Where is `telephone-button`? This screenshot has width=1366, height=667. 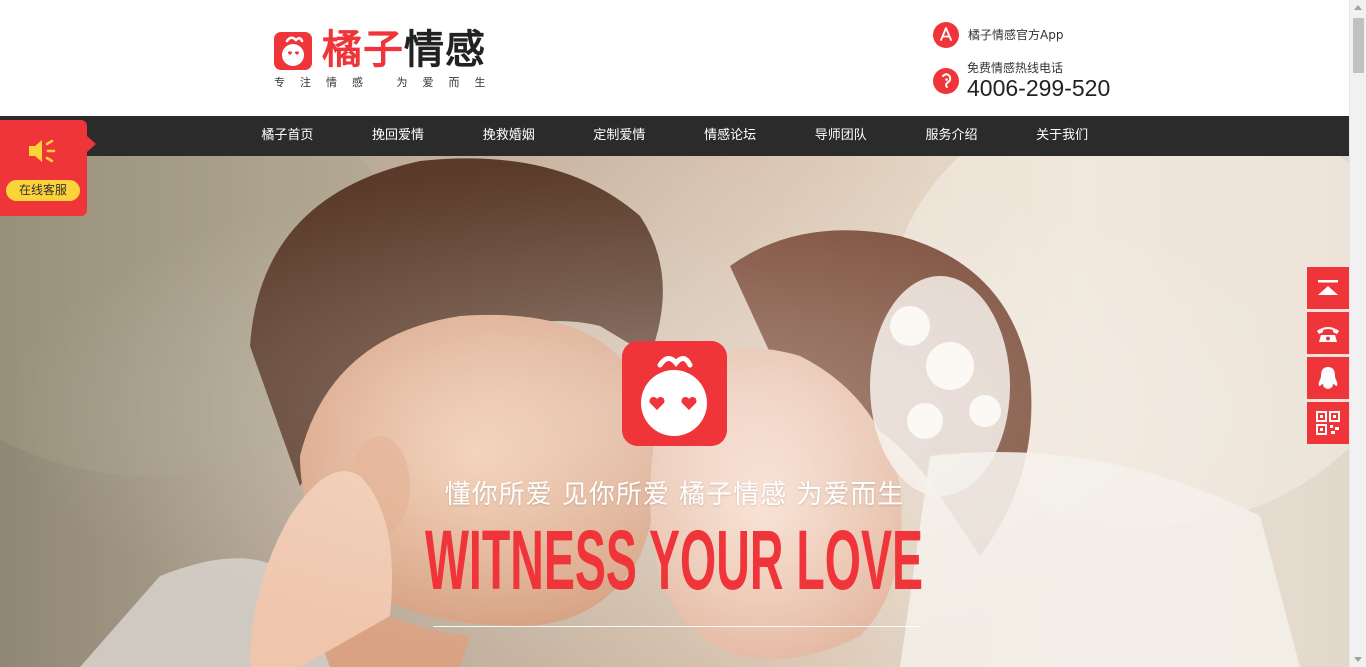
telephone-button is located at coordinates (1328, 333).